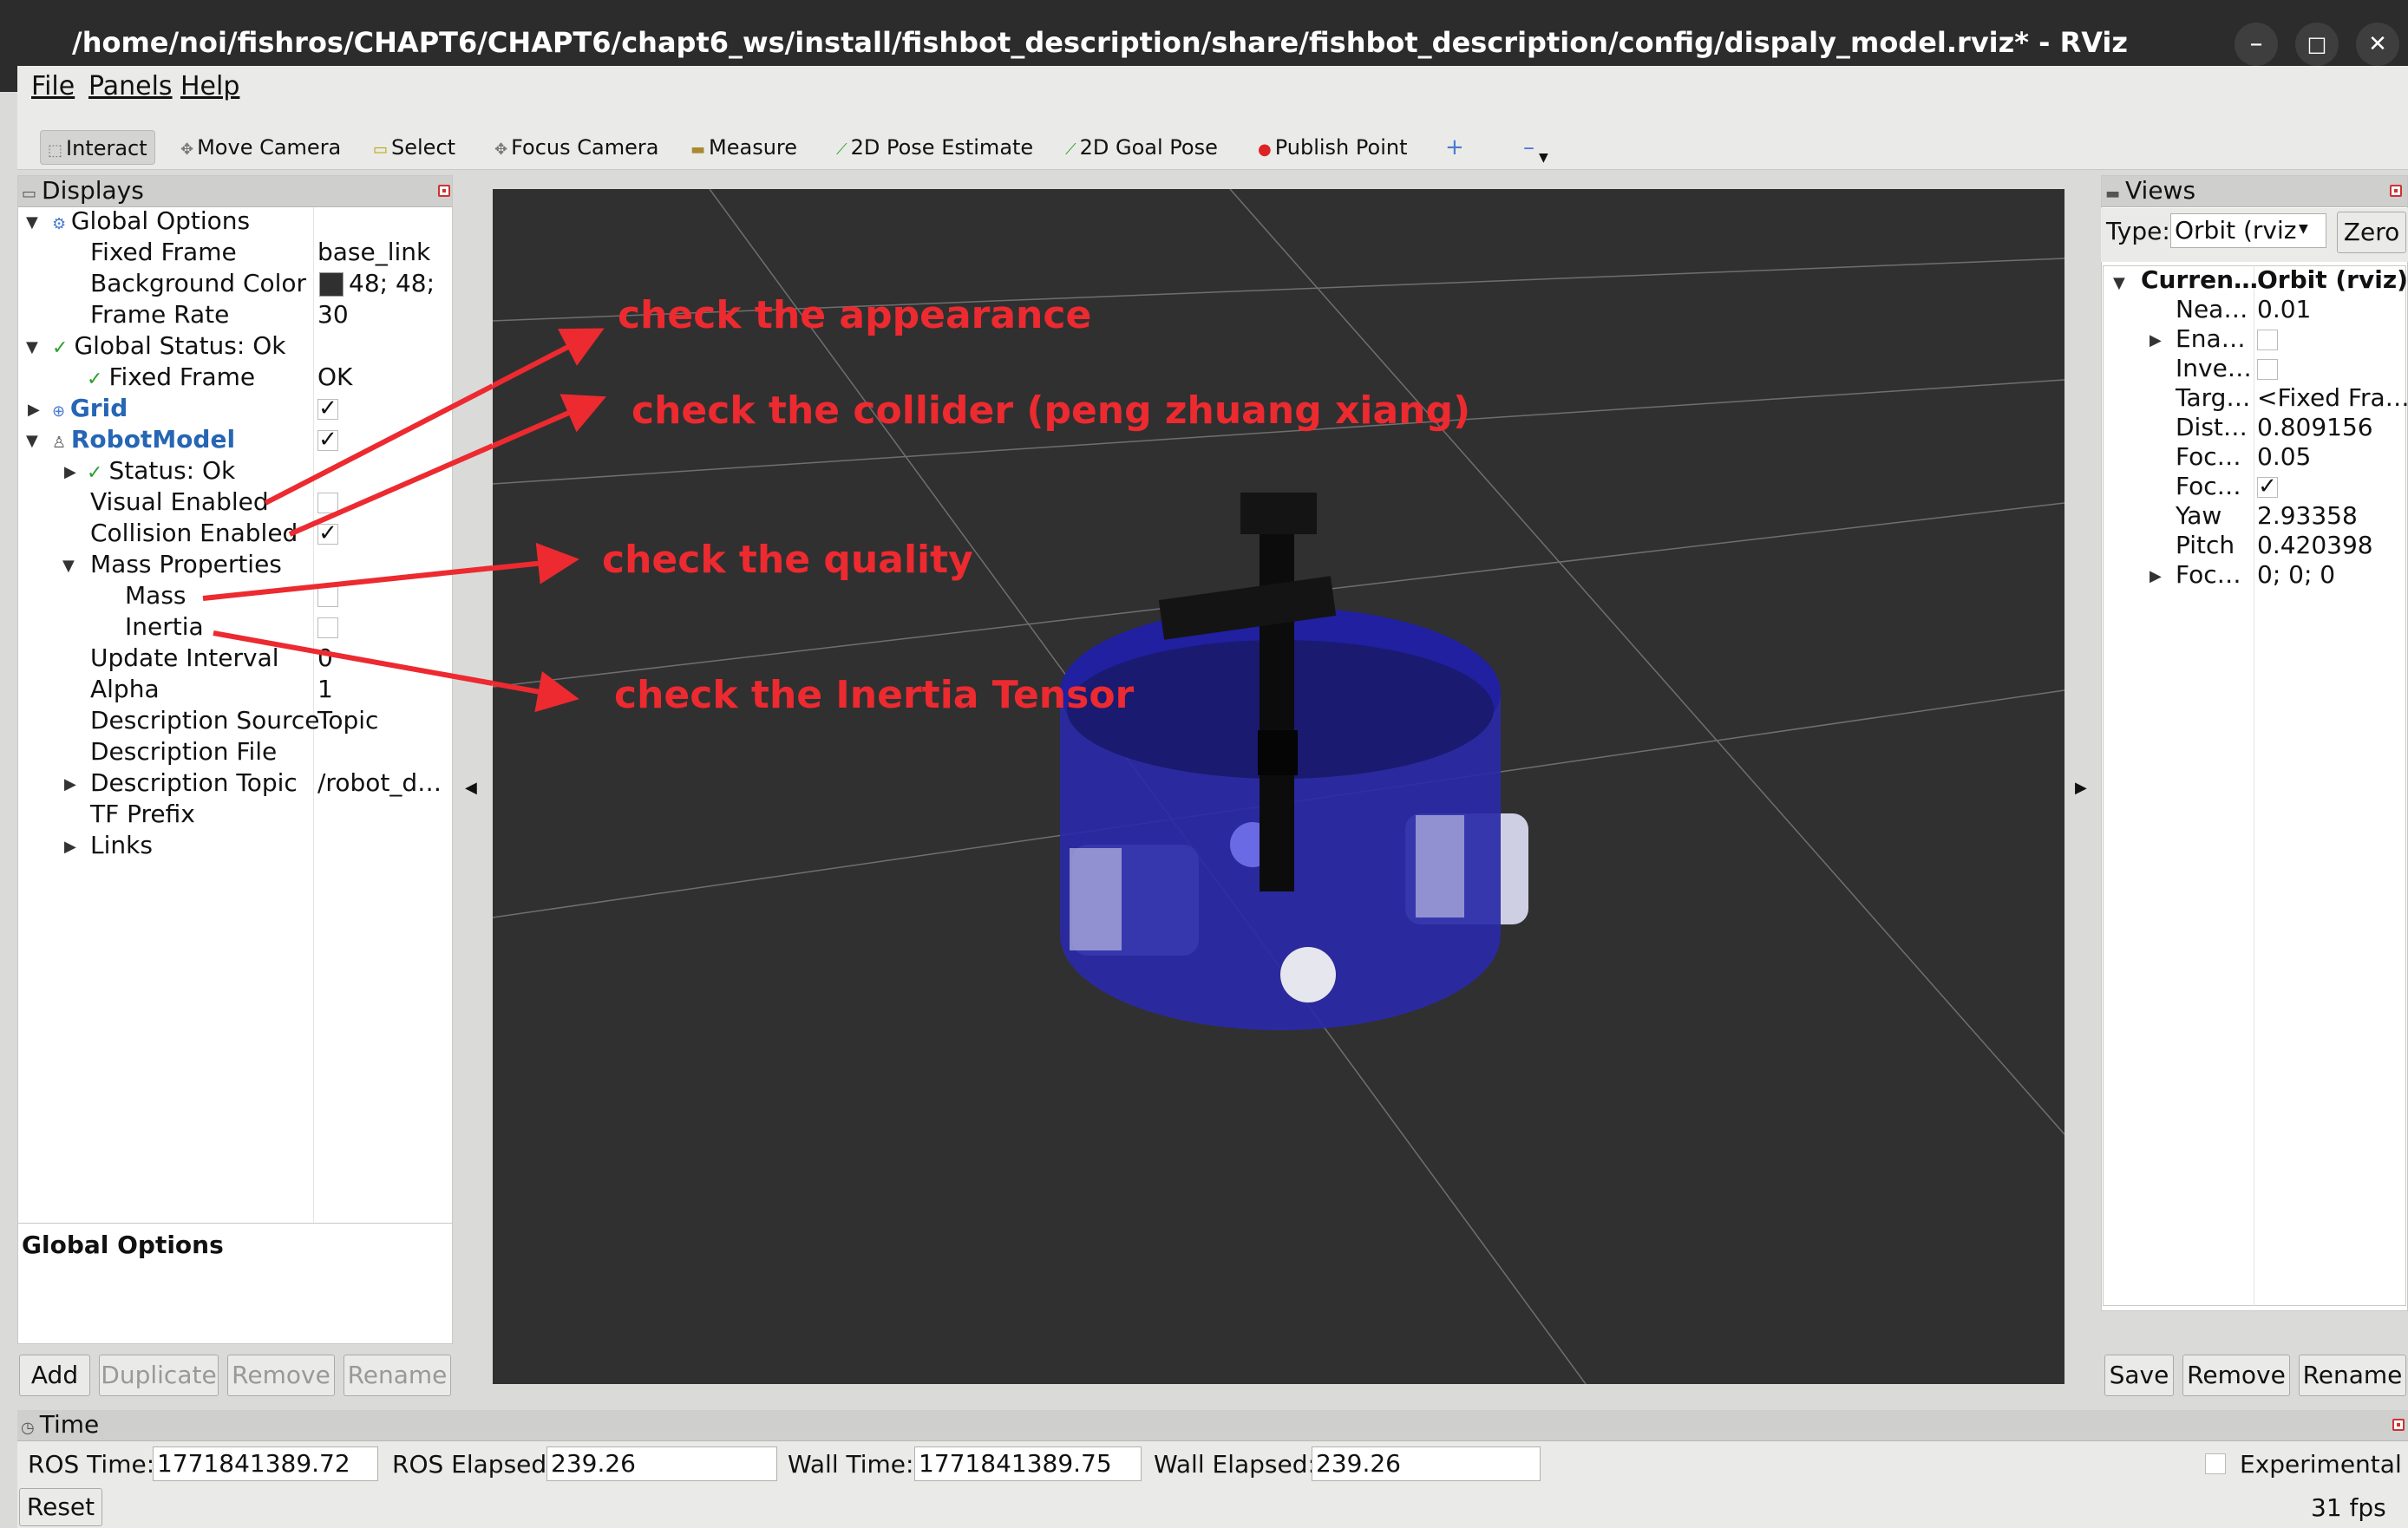 The height and width of the screenshot is (1528, 2408). I want to click on views-type-label: Type:, so click(2138, 231).